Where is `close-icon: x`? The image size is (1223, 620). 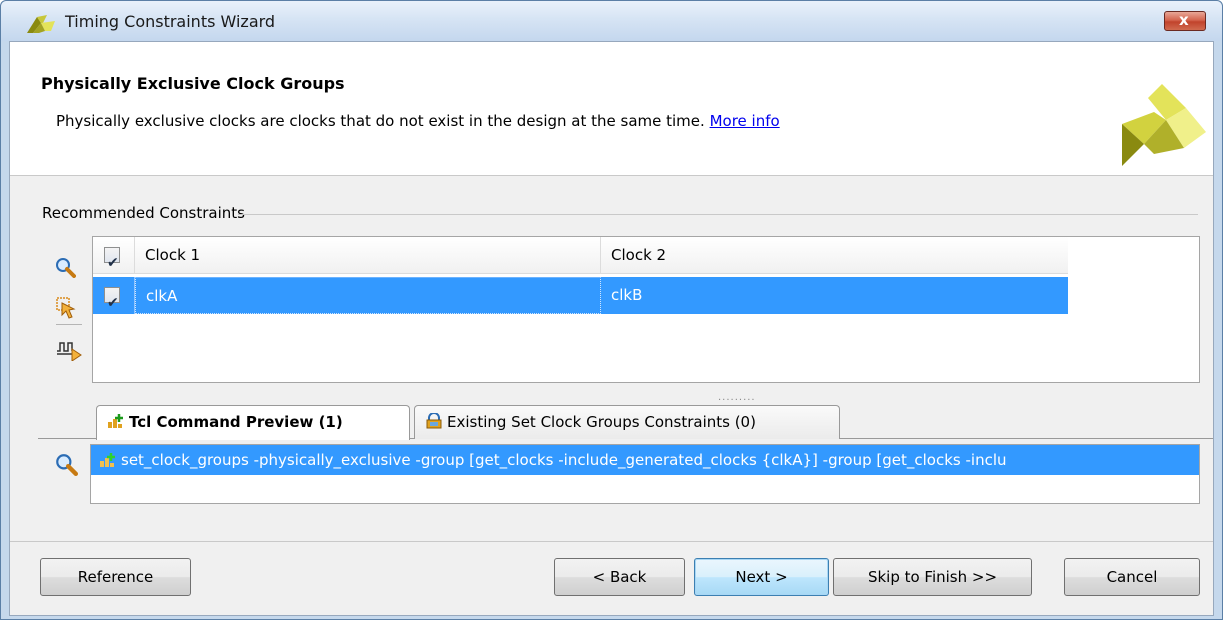 close-icon: x is located at coordinates (1184, 20).